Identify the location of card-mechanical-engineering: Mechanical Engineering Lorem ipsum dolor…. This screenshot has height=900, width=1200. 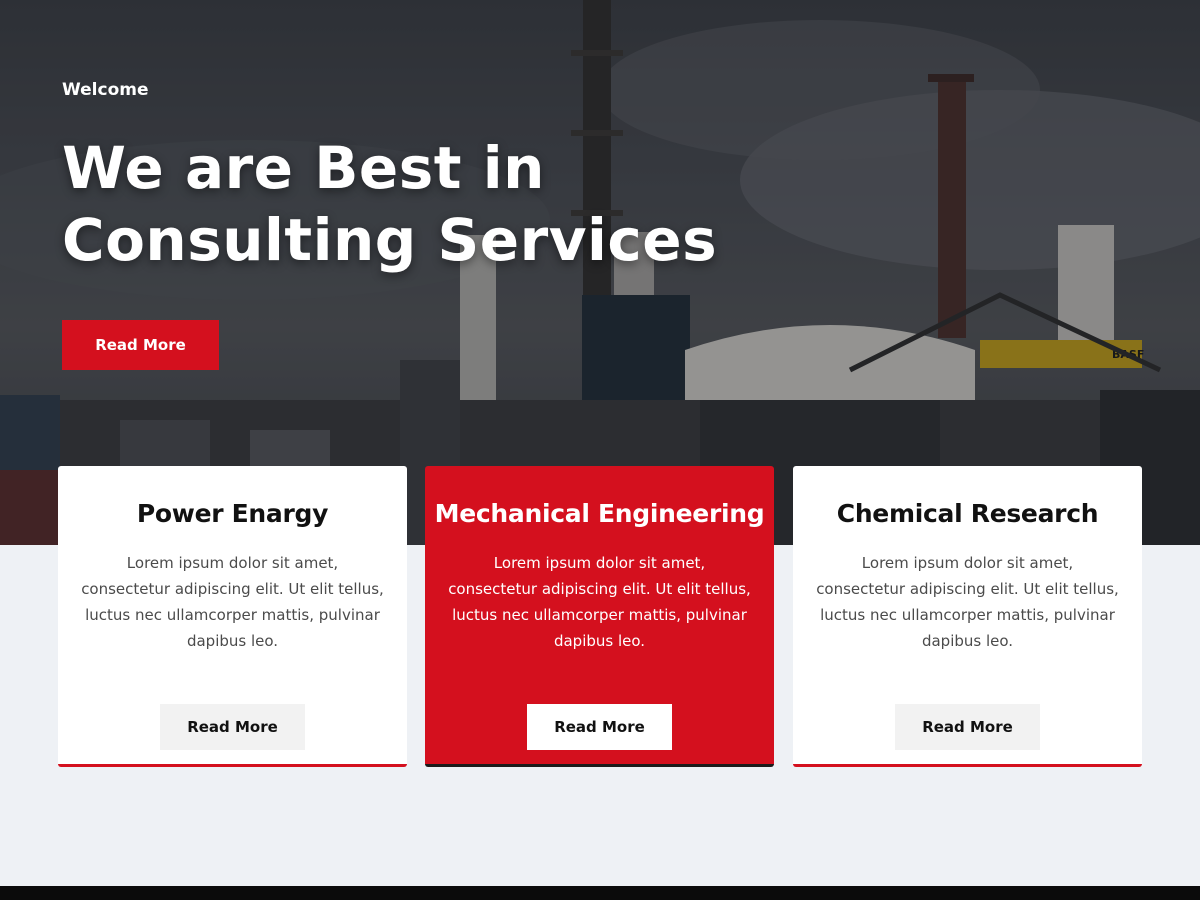
(599, 616).